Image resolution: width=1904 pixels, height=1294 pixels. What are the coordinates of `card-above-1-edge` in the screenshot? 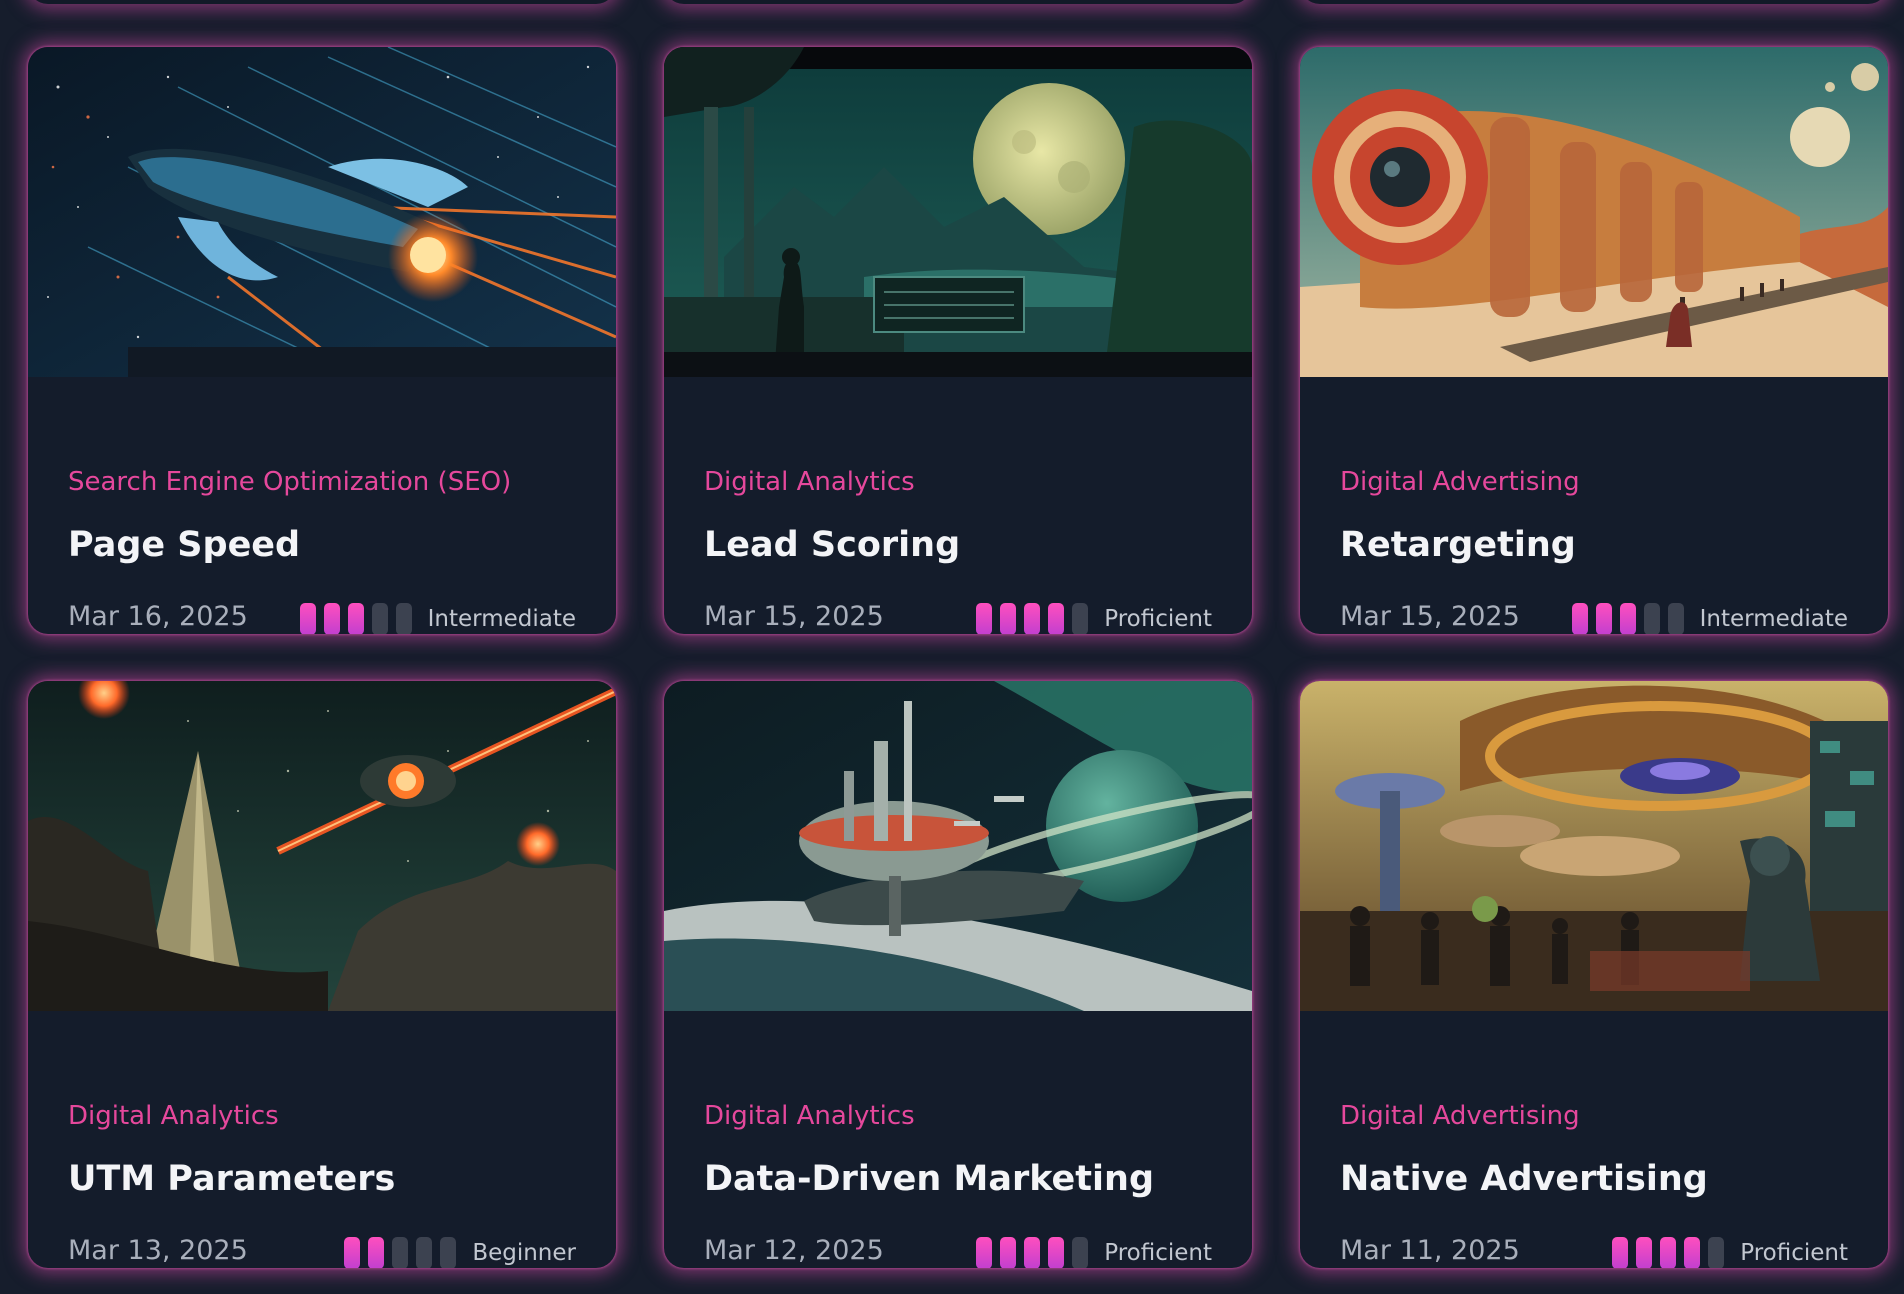 It's located at (322, 2).